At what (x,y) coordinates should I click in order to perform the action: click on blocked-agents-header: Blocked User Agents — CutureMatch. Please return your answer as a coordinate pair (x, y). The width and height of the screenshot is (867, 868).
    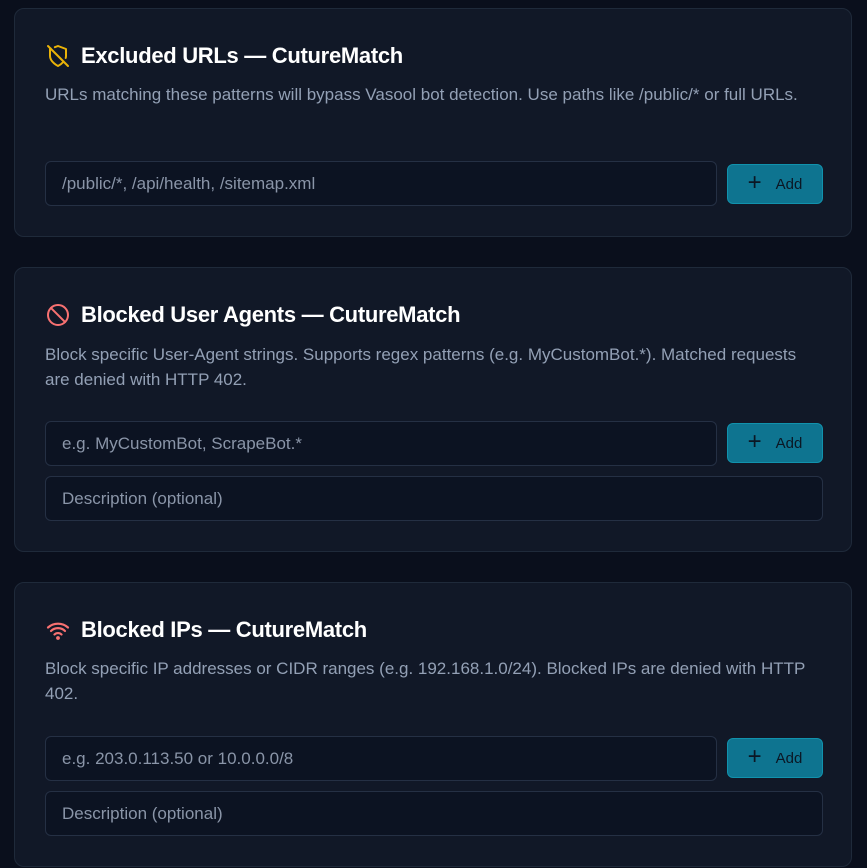
    Looking at the image, I should click on (253, 315).